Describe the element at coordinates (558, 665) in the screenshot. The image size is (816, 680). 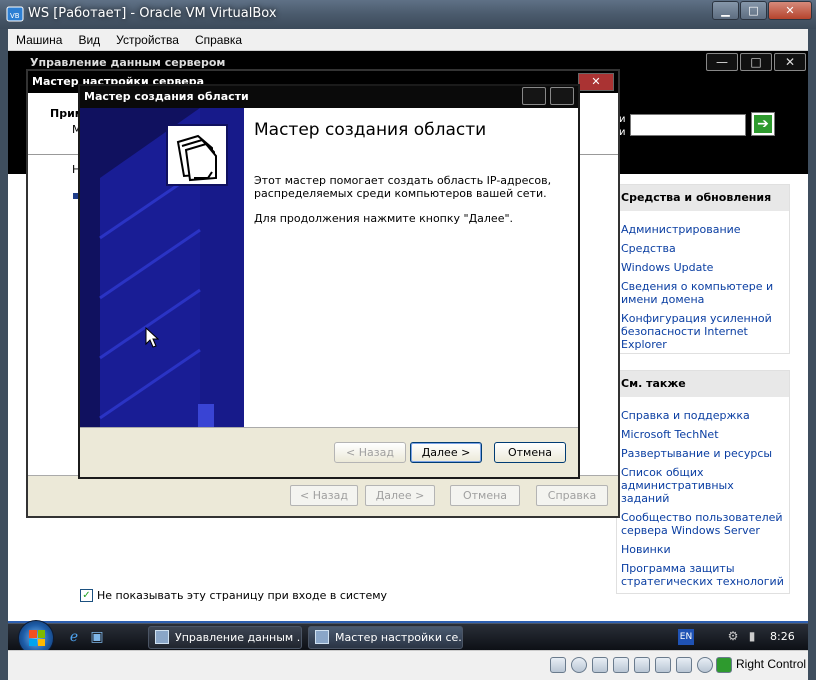
I see `hard-disk-icon` at that location.